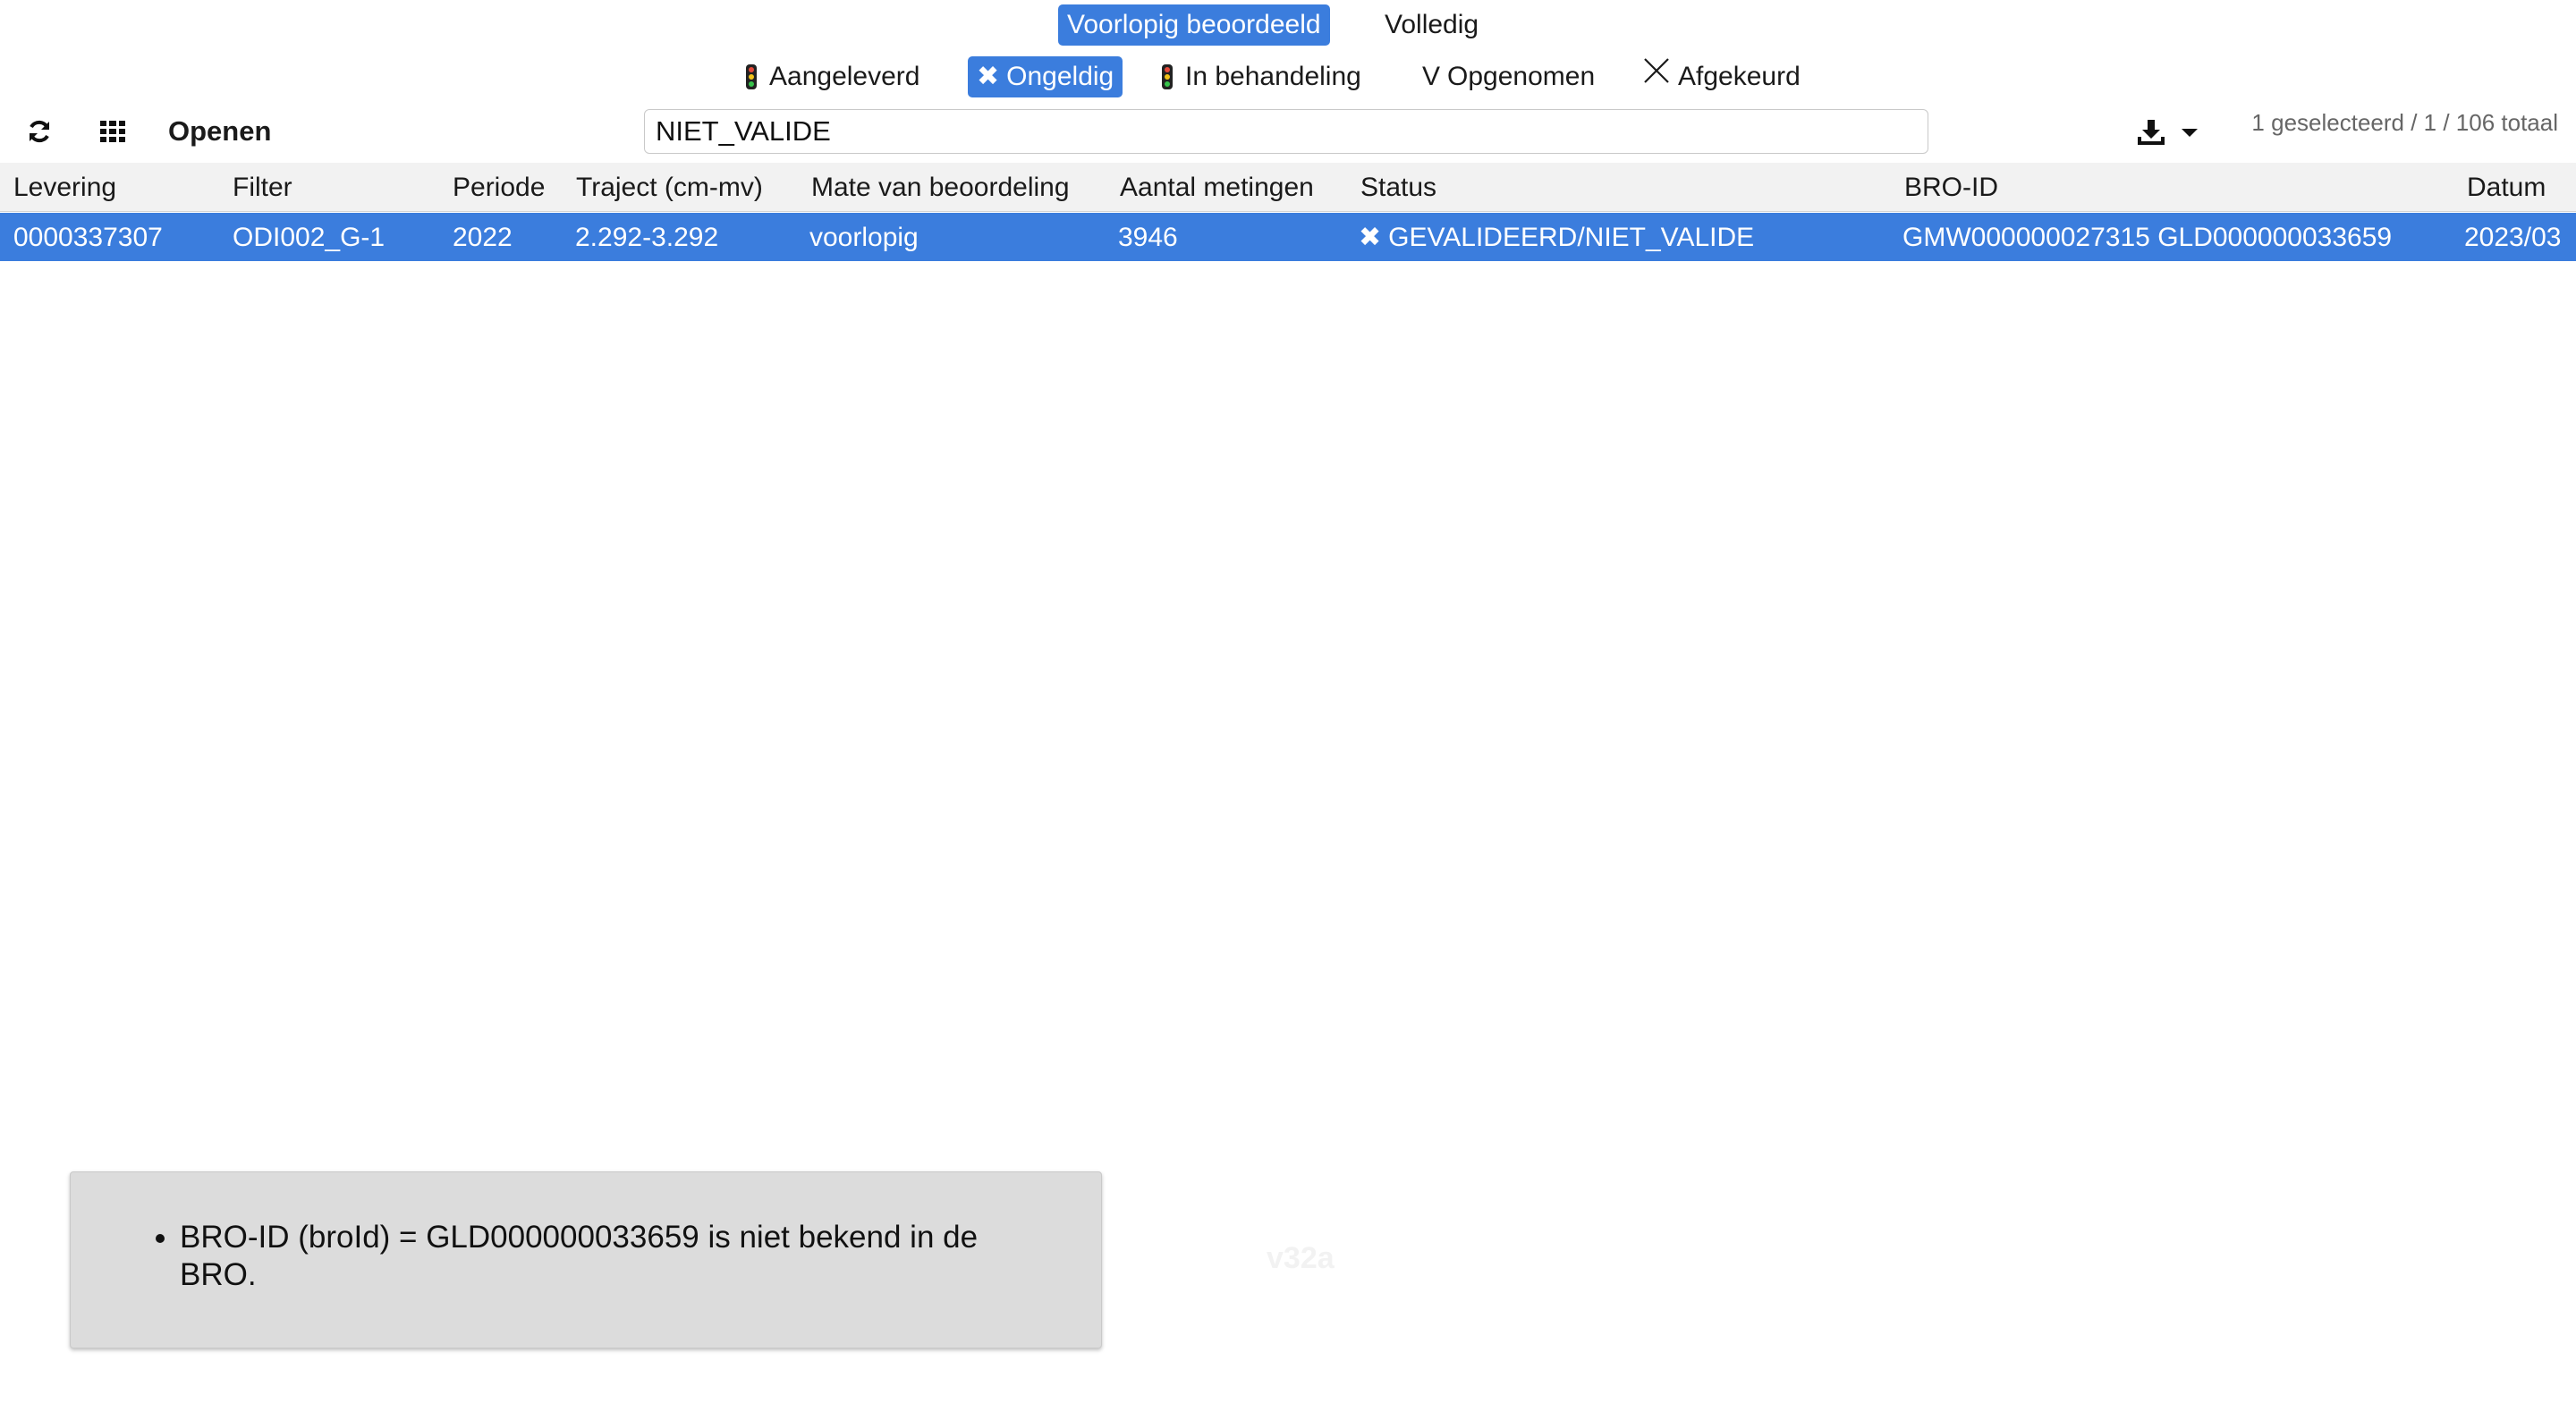 The width and height of the screenshot is (2576, 1420). Describe the element at coordinates (219, 131) in the screenshot. I see `open-button: Openen` at that location.